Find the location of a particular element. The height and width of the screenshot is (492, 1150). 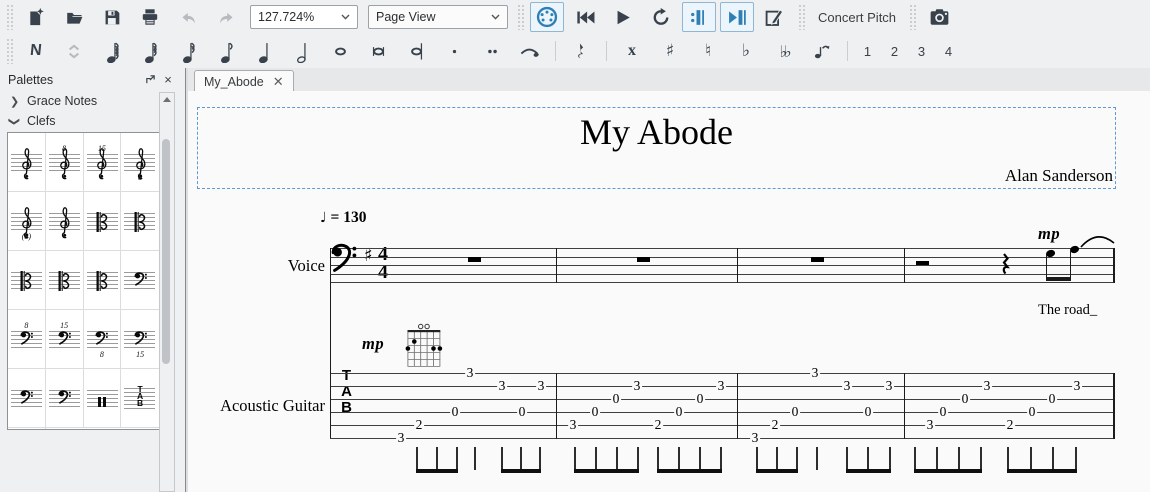

lyric-text: The road_ is located at coordinates (1067, 310).